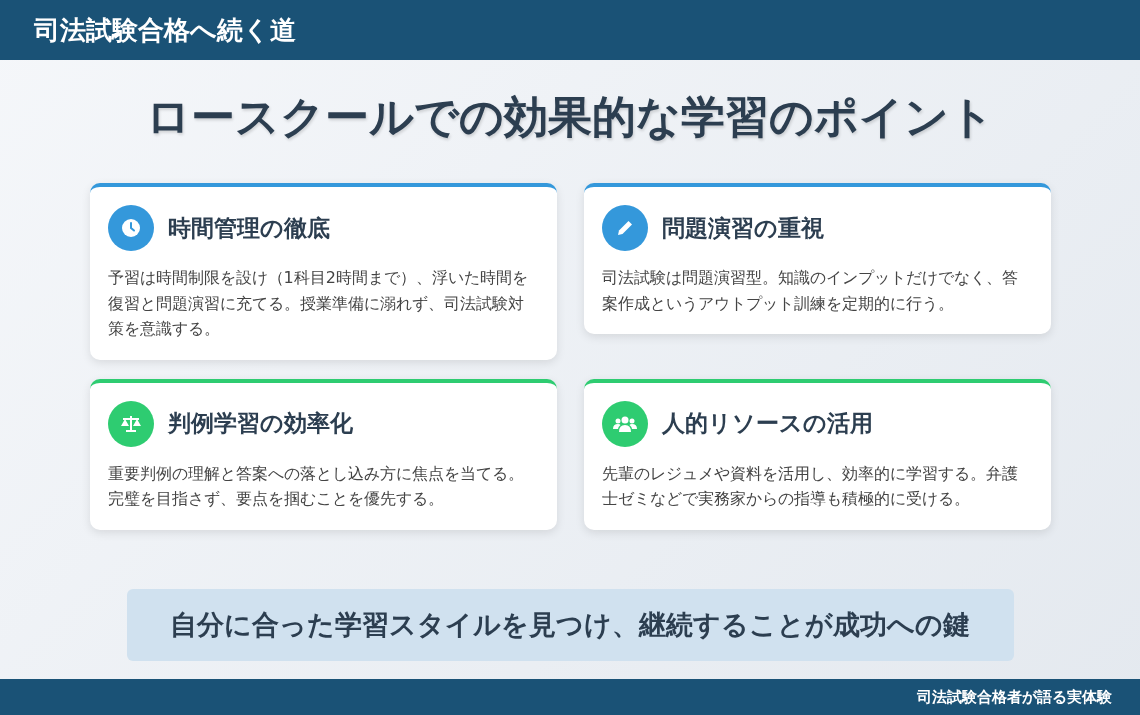 The height and width of the screenshot is (715, 1140). Describe the element at coordinates (260, 424) in the screenshot. I see `card-title: 判例学習の効率化` at that location.